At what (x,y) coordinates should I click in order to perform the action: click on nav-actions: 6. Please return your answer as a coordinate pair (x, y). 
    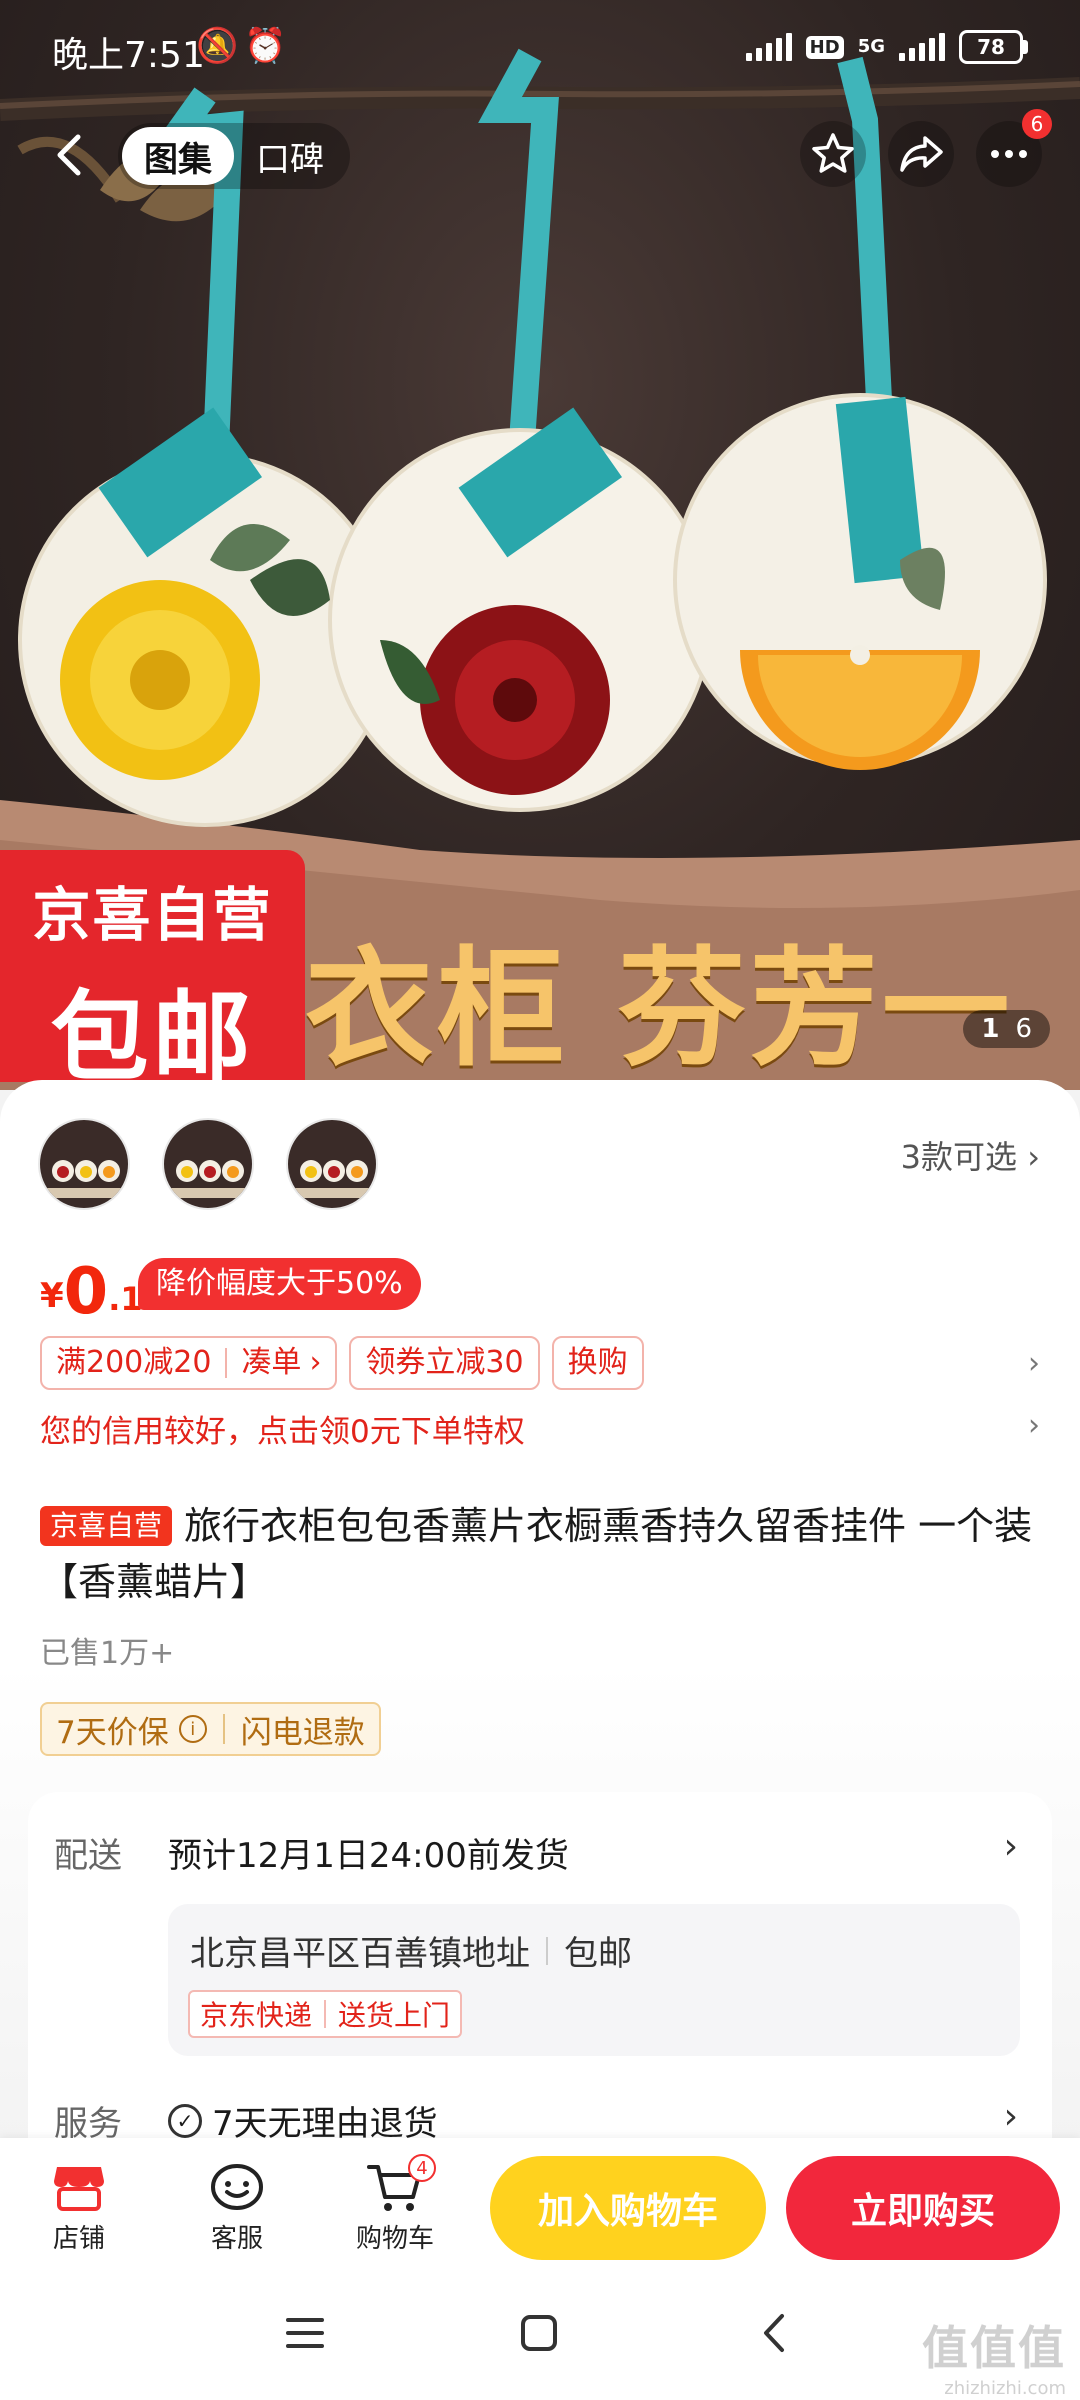
    Looking at the image, I should click on (926, 148).